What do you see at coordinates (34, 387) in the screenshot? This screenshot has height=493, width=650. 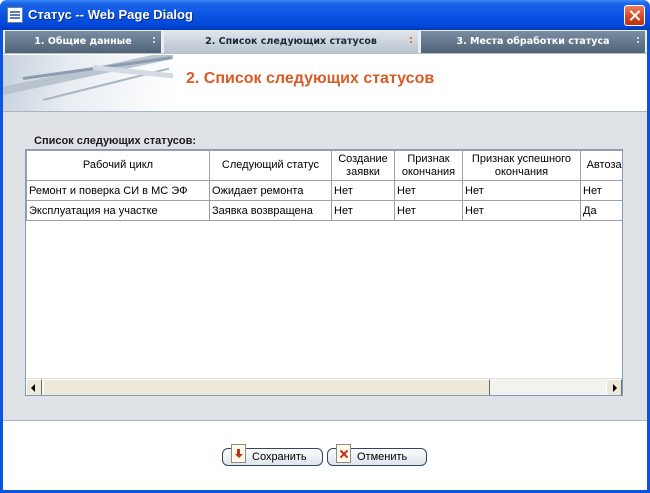 I see `scroll-left-icon` at bounding box center [34, 387].